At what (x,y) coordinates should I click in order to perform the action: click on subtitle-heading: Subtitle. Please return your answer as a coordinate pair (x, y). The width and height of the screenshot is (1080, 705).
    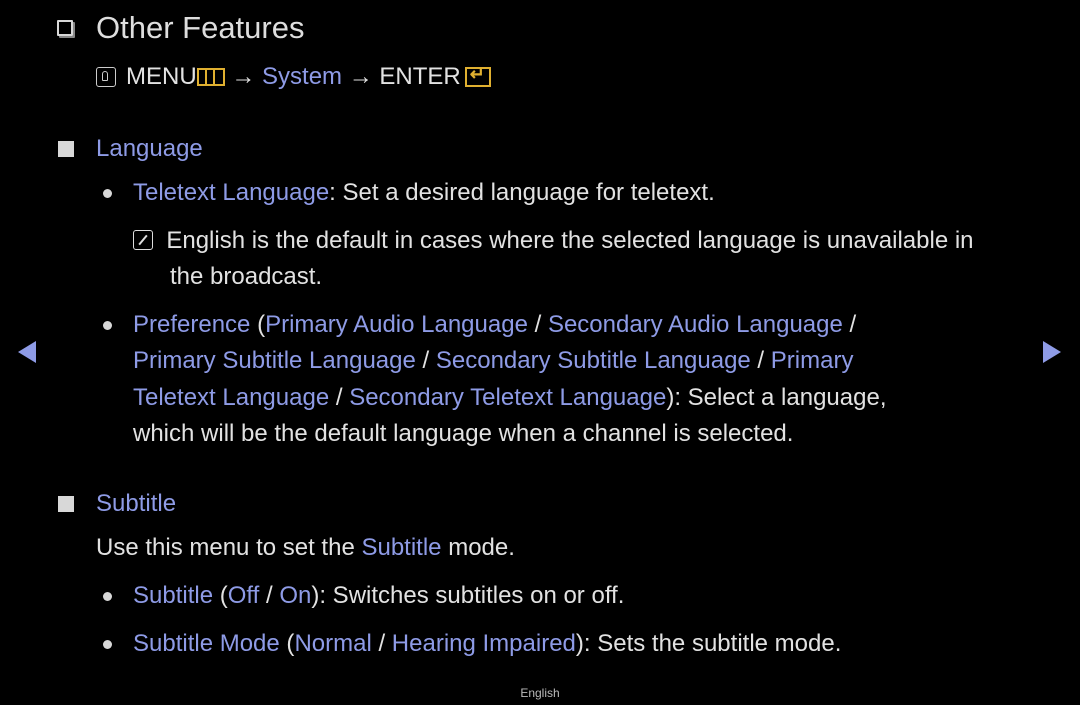
    Looking at the image, I should click on (136, 503).